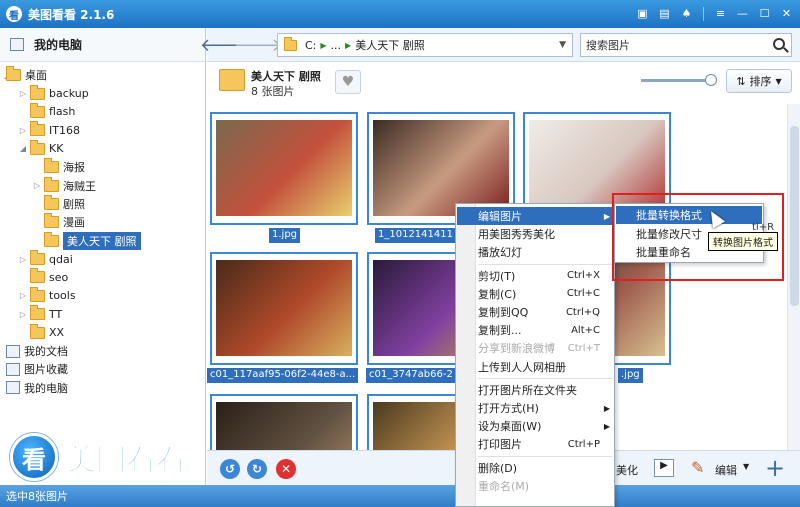 This screenshot has width=800, height=507. Describe the element at coordinates (102, 259) in the screenshot. I see `tree-node: ▷ qdai` at that location.